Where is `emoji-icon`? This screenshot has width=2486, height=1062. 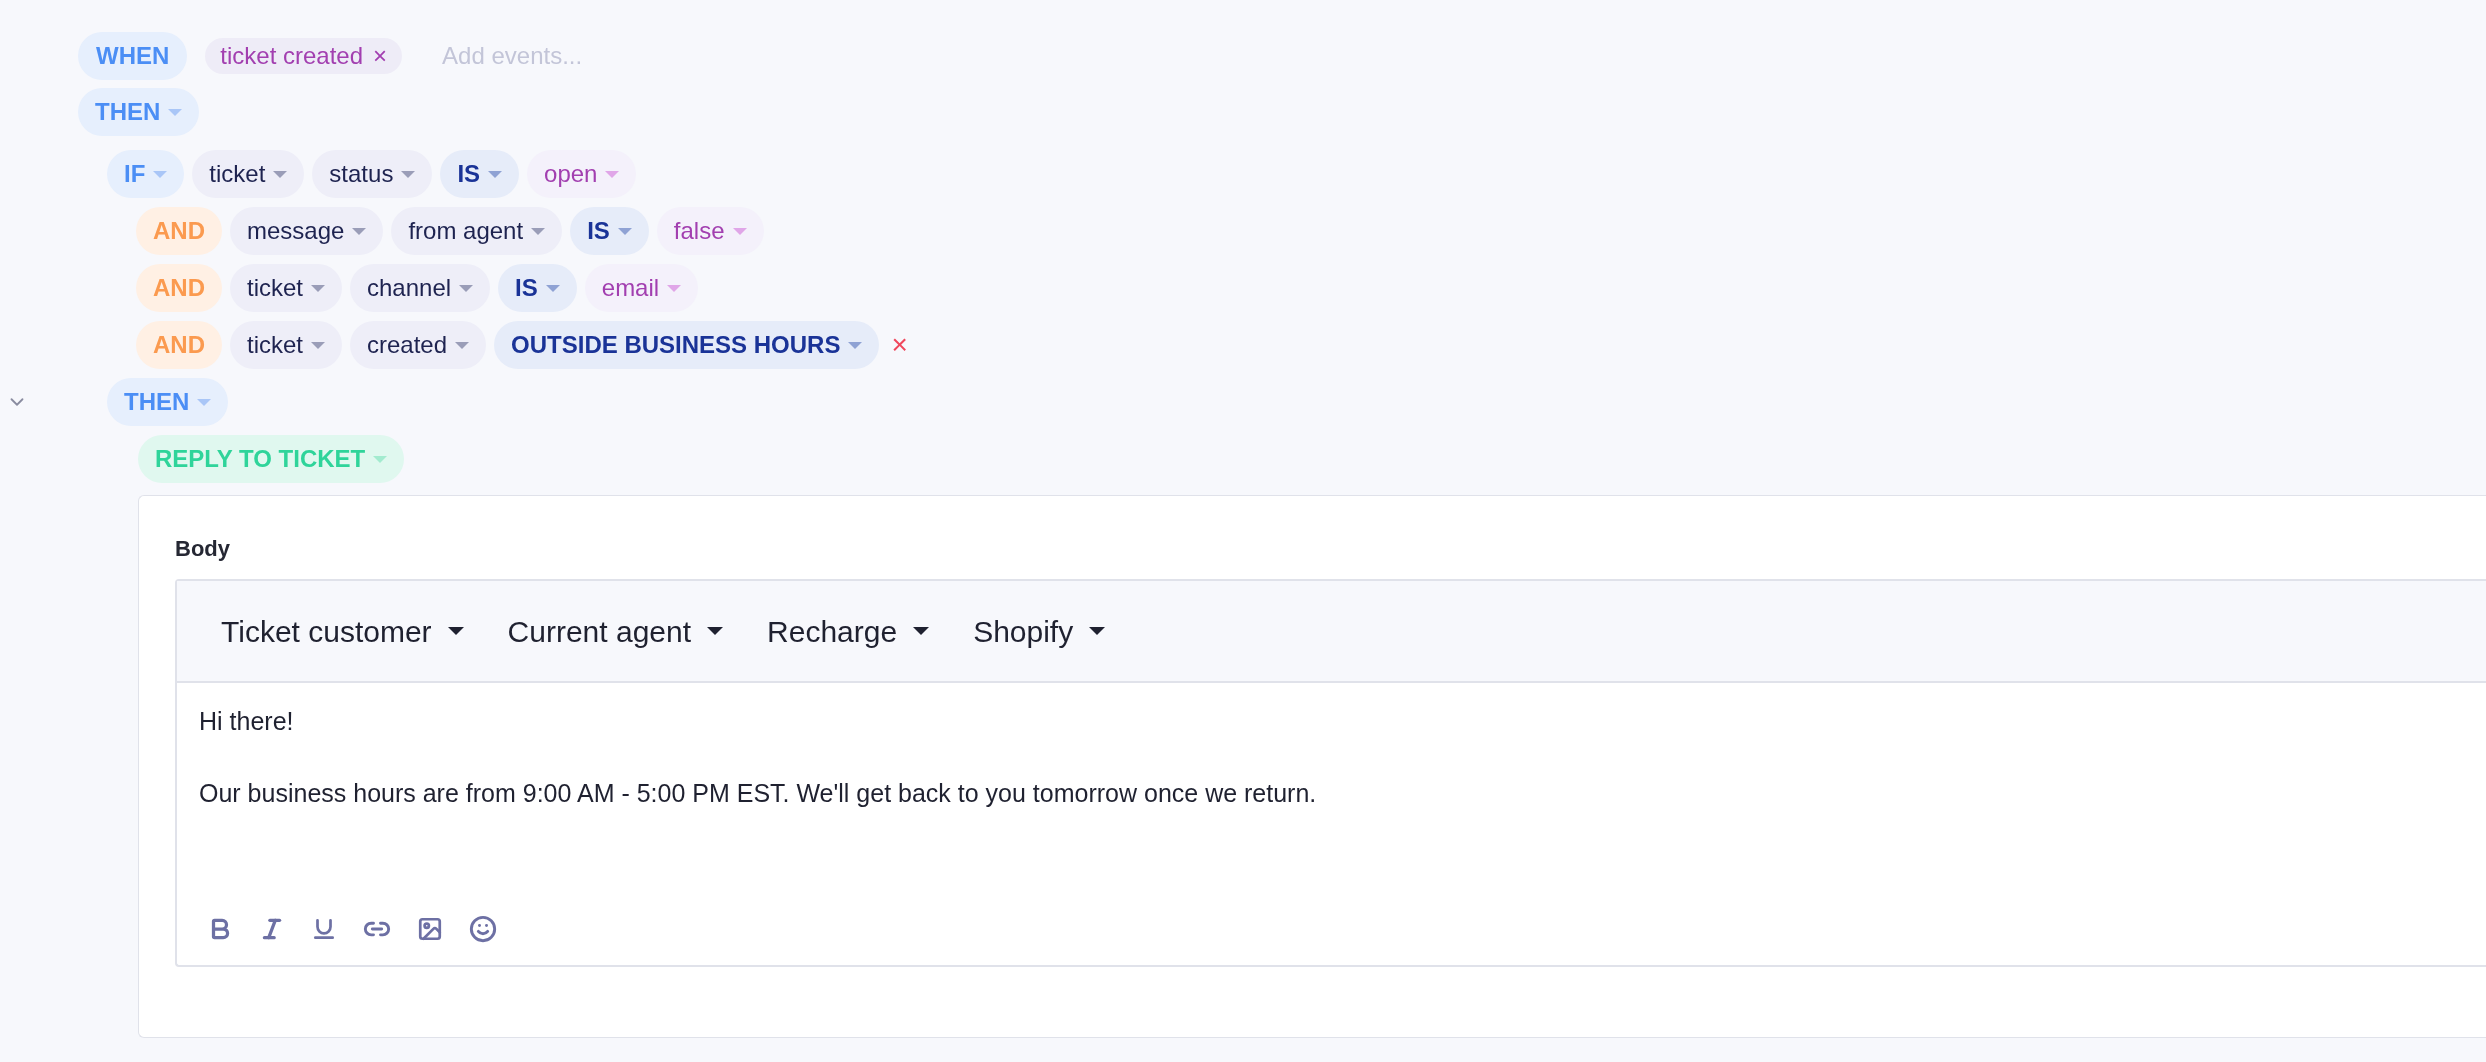
emoji-icon is located at coordinates (483, 929).